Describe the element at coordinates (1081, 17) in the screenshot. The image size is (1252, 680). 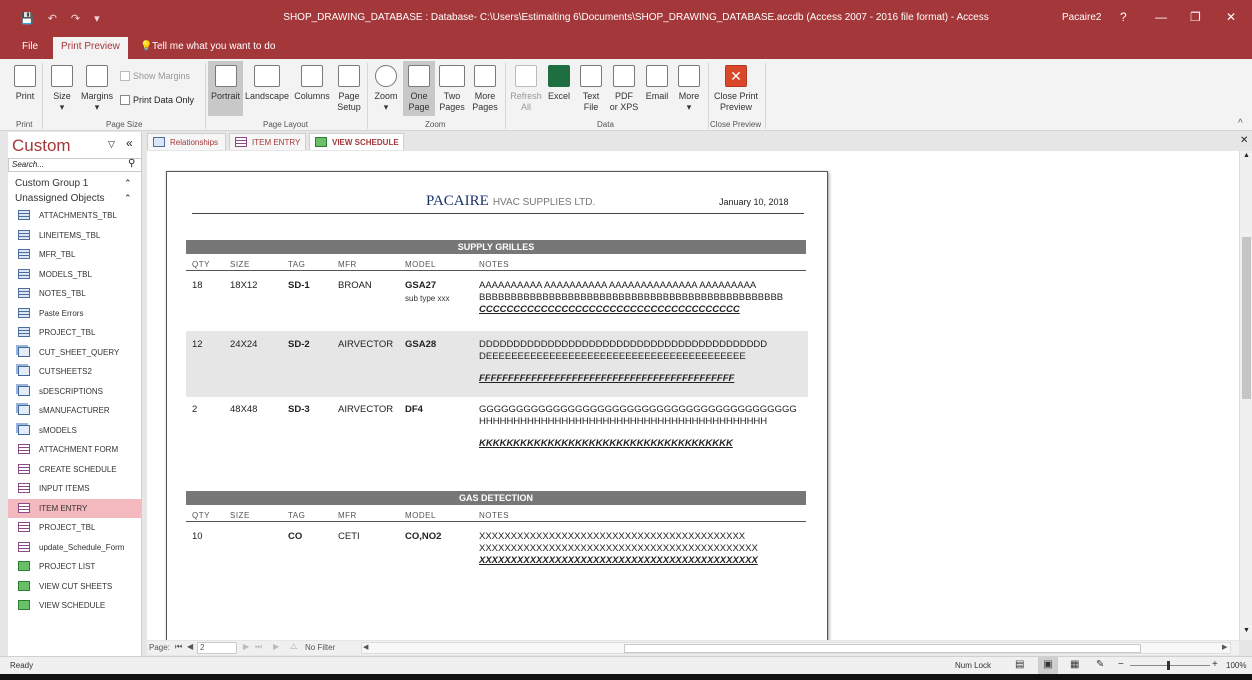
I see `user-name: Pacaire2` at that location.